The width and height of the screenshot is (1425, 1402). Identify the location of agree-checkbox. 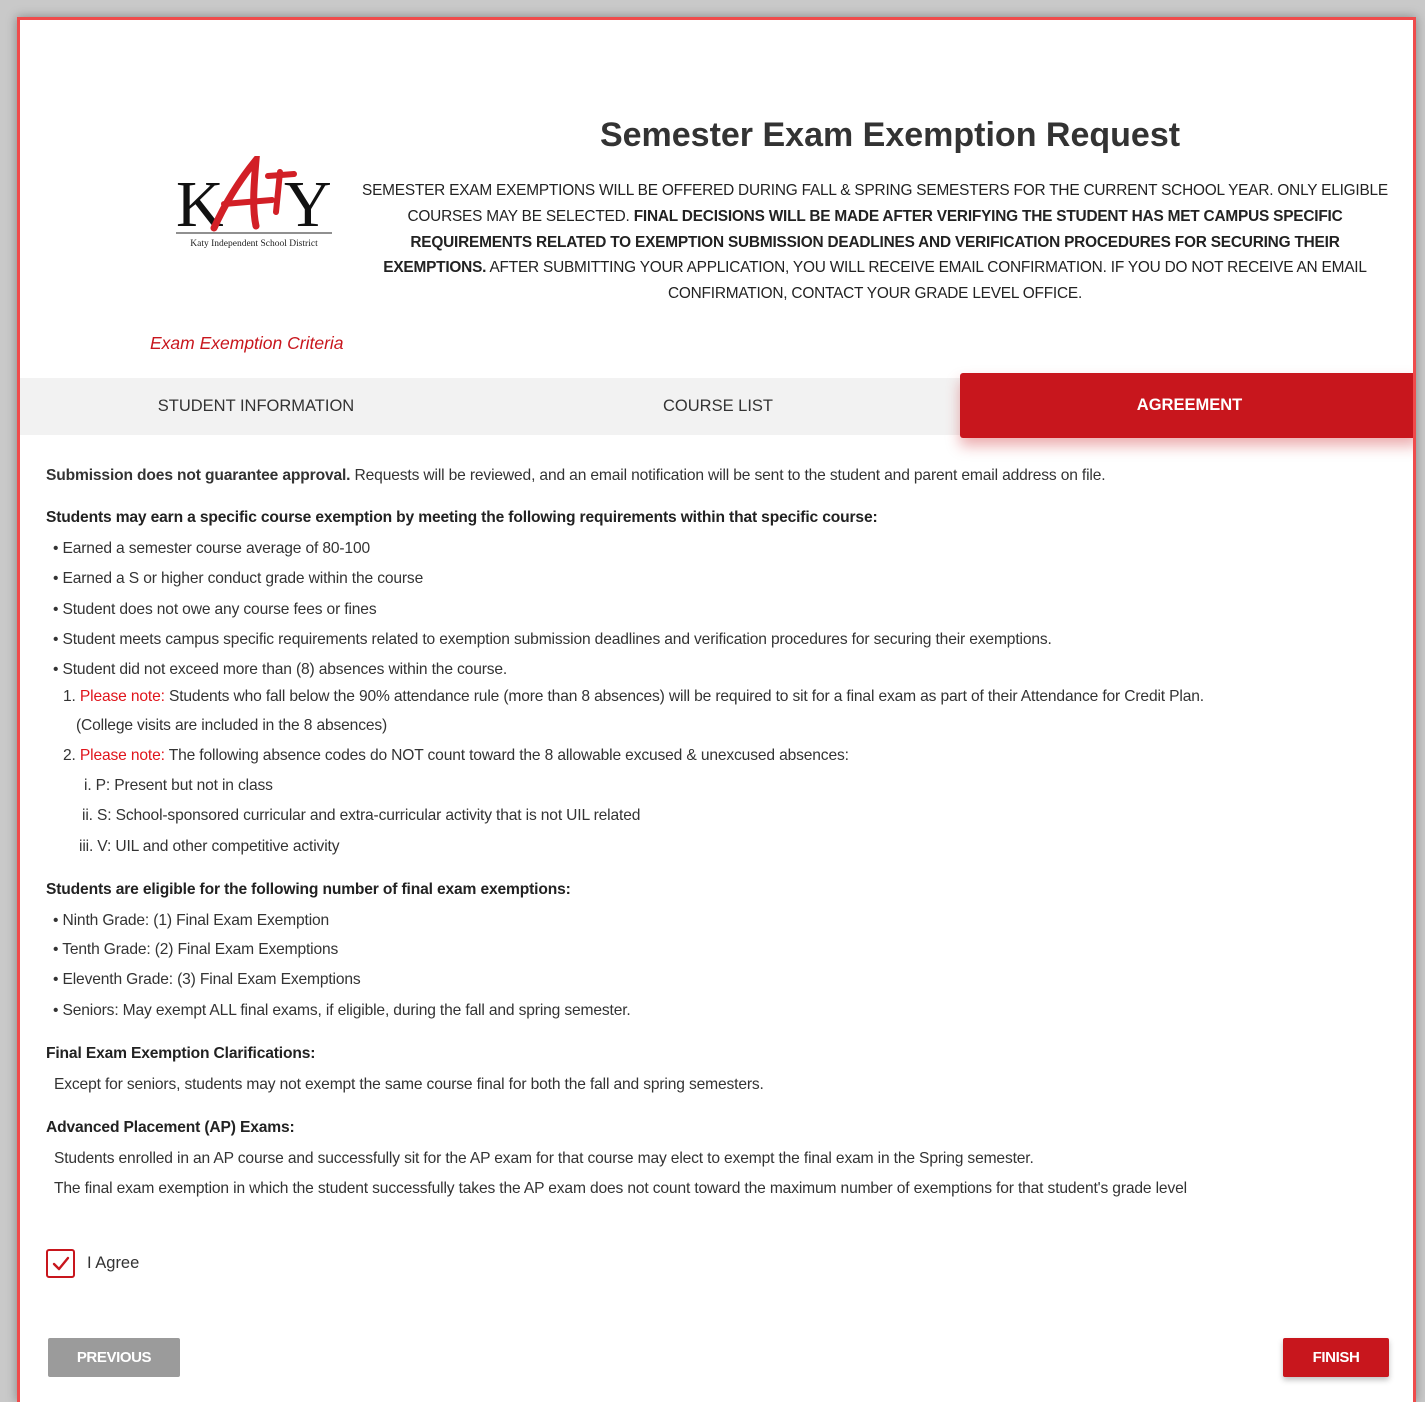
(60, 1263).